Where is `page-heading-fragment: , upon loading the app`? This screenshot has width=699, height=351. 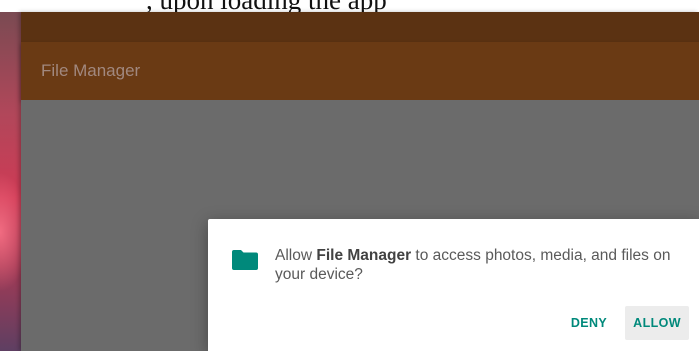
page-heading-fragment: , upon loading the app is located at coordinates (266, 6).